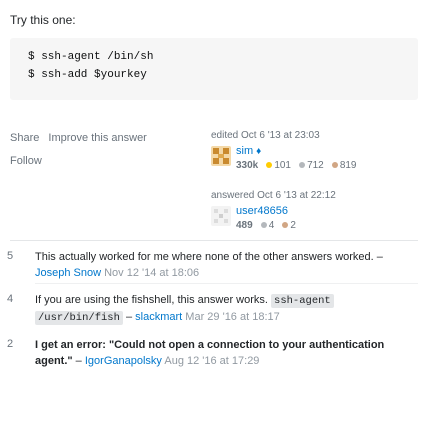 The height and width of the screenshot is (434, 428). I want to click on comment-divider, so click(226, 283).